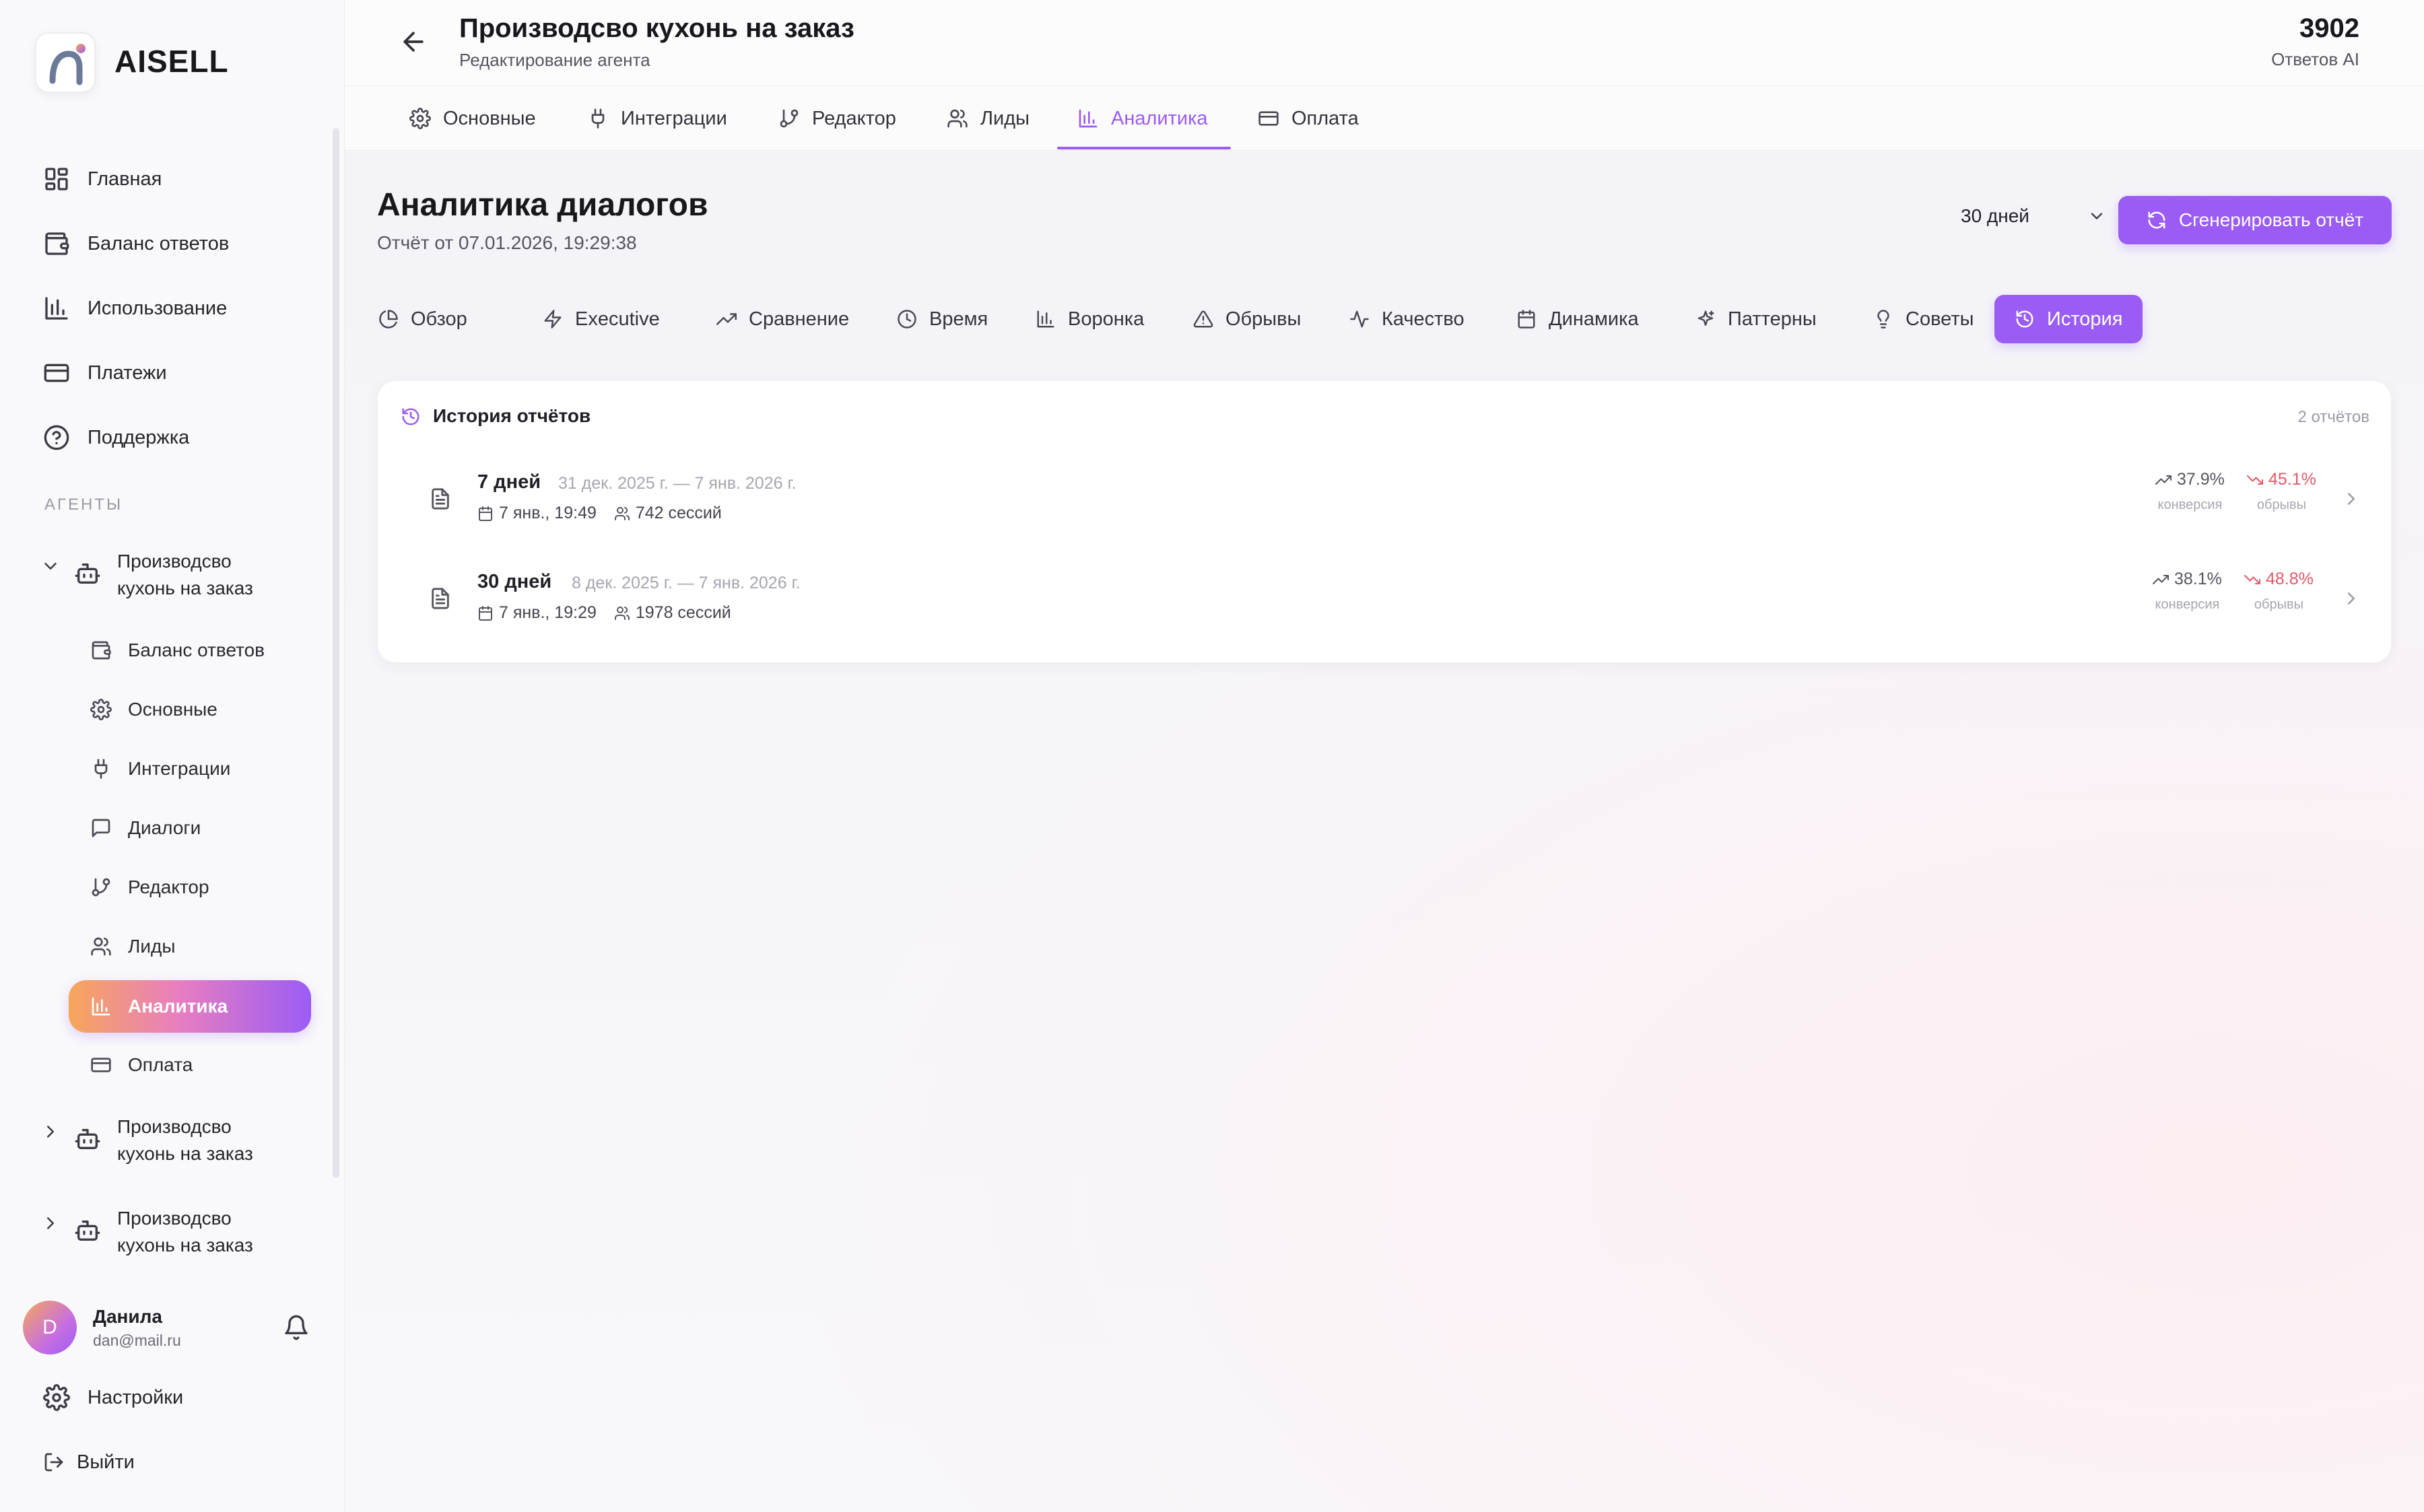 The height and width of the screenshot is (1512, 2424). I want to click on report-meta: 7 янв., 19:29 1978 сессий, so click(604, 613).